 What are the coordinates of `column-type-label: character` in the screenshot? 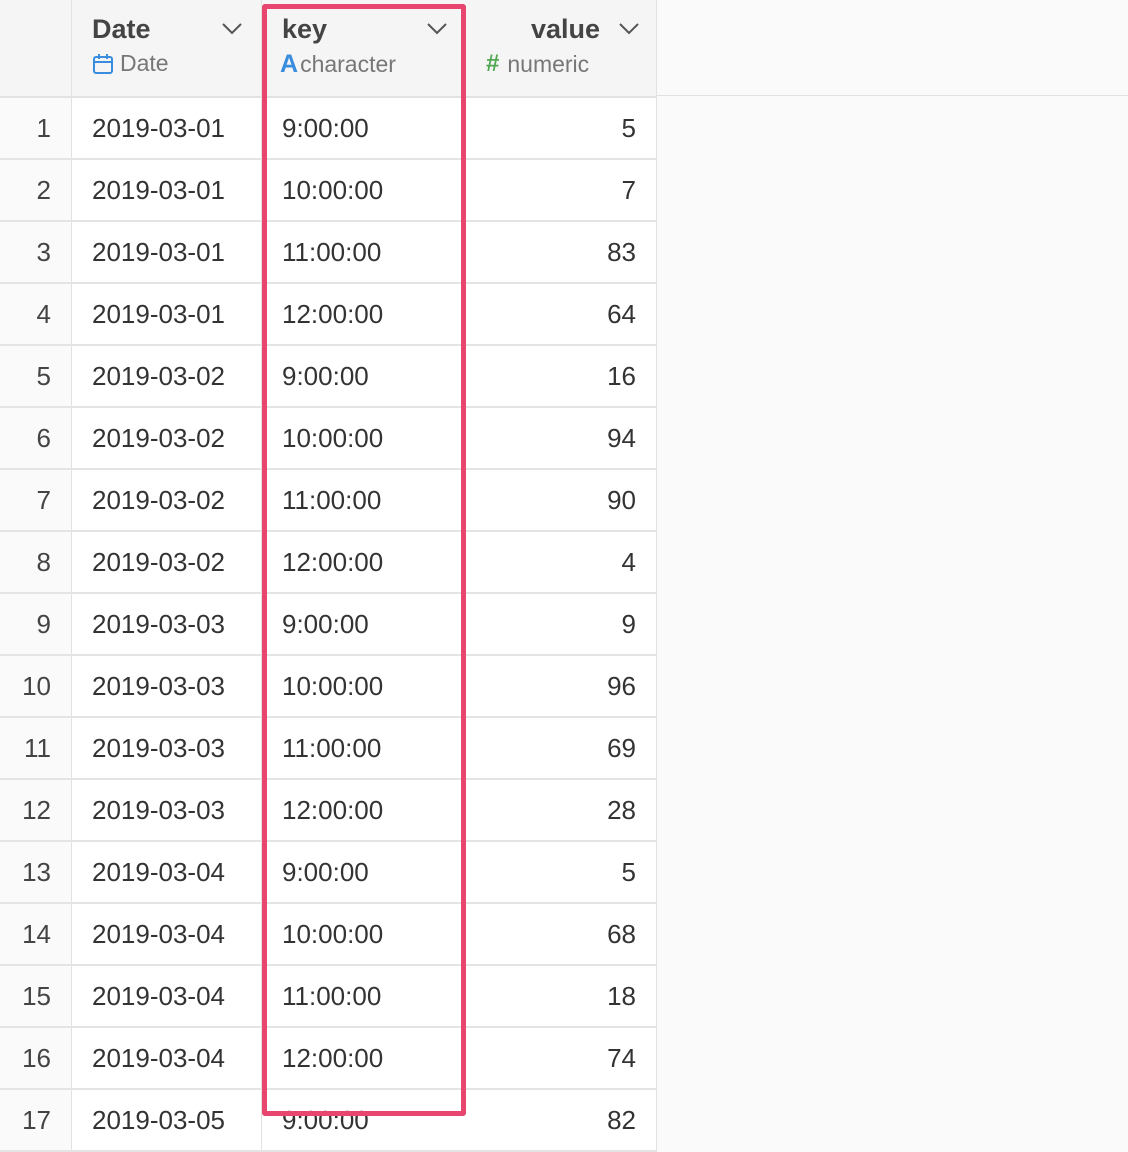 It's located at (348, 64).